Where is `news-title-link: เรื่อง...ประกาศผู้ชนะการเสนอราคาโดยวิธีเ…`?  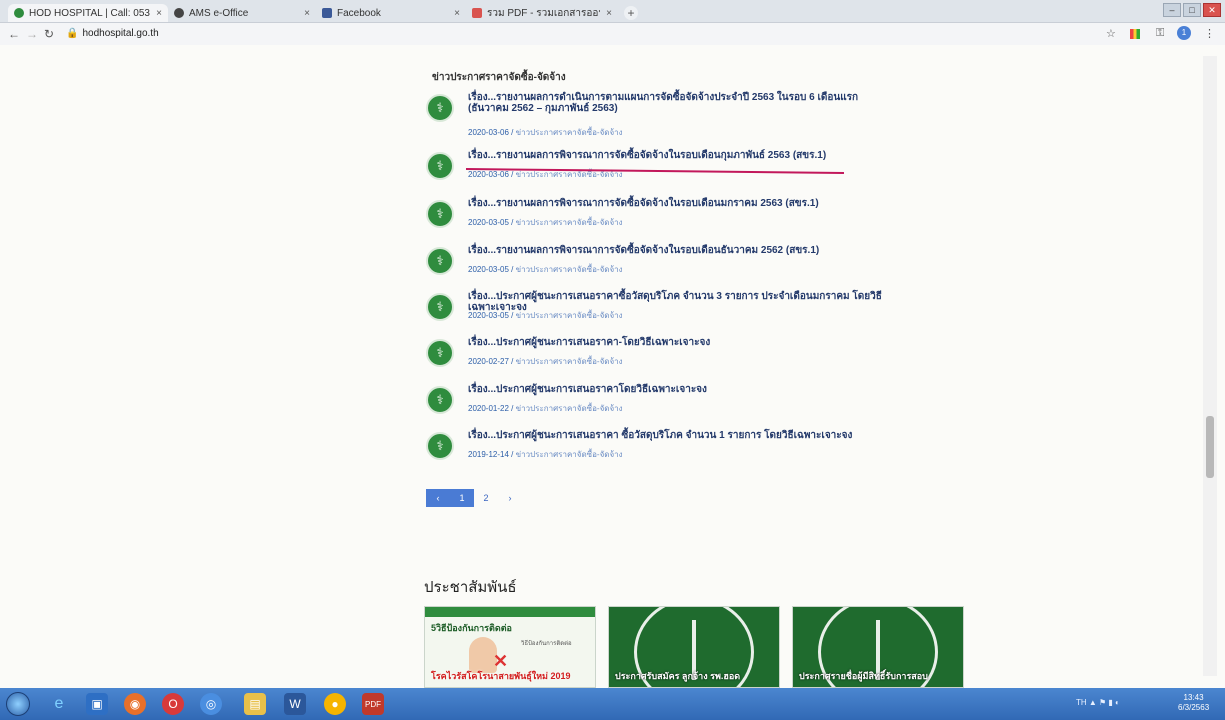 news-title-link: เรื่อง...ประกาศผู้ชนะการเสนอราคาโดยวิธีเ… is located at coordinates (668, 389).